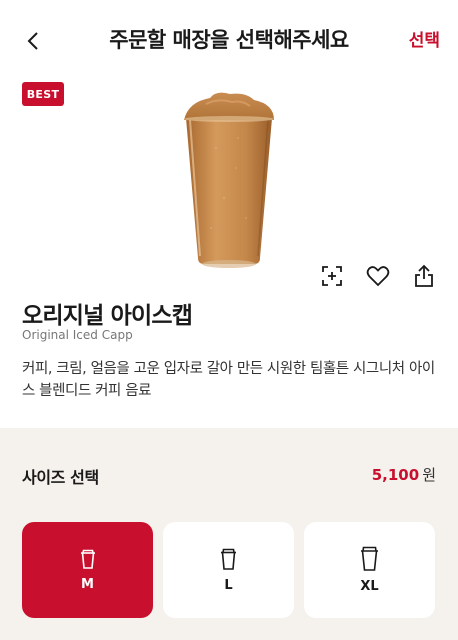 The image size is (458, 640). I want to click on zoom-icon, so click(332, 276).